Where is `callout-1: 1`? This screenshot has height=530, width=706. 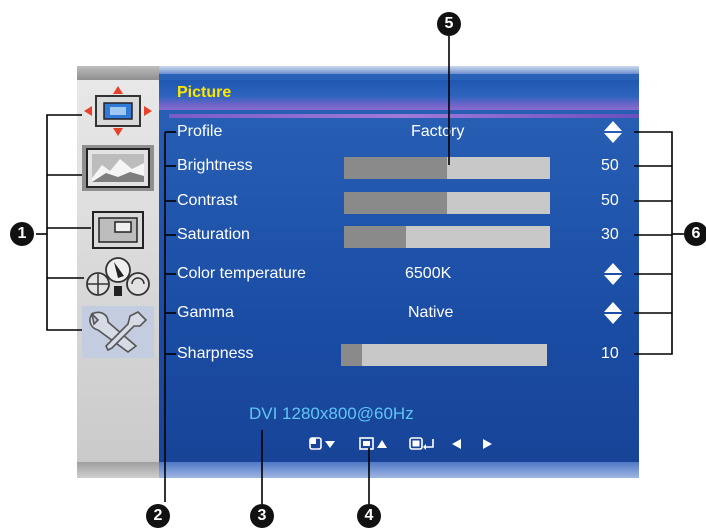 callout-1: 1 is located at coordinates (22, 234).